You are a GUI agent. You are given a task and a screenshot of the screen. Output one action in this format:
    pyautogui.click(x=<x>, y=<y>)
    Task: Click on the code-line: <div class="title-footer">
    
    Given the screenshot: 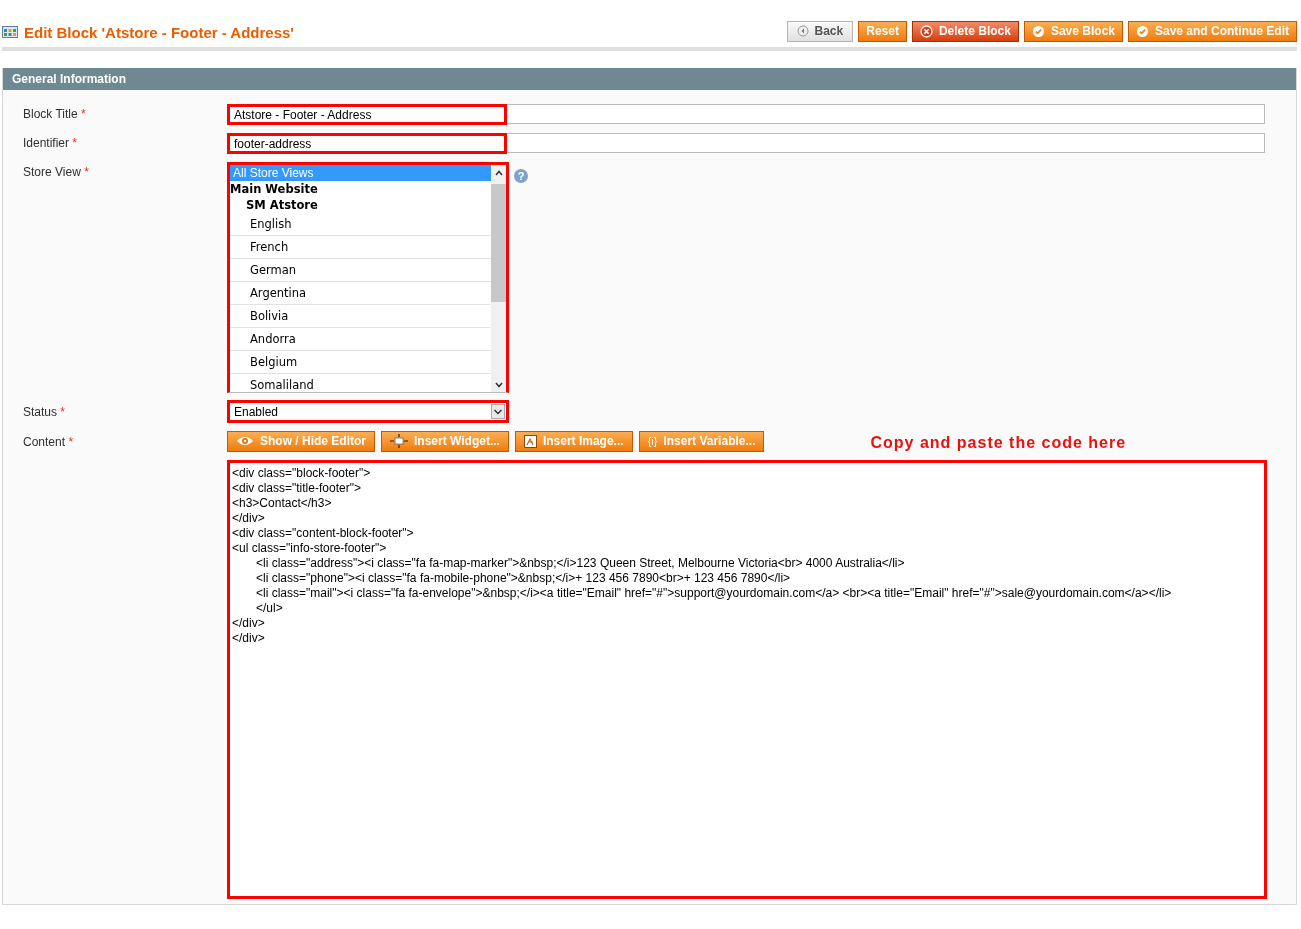 What is the action you would take?
    pyautogui.click(x=297, y=488)
    